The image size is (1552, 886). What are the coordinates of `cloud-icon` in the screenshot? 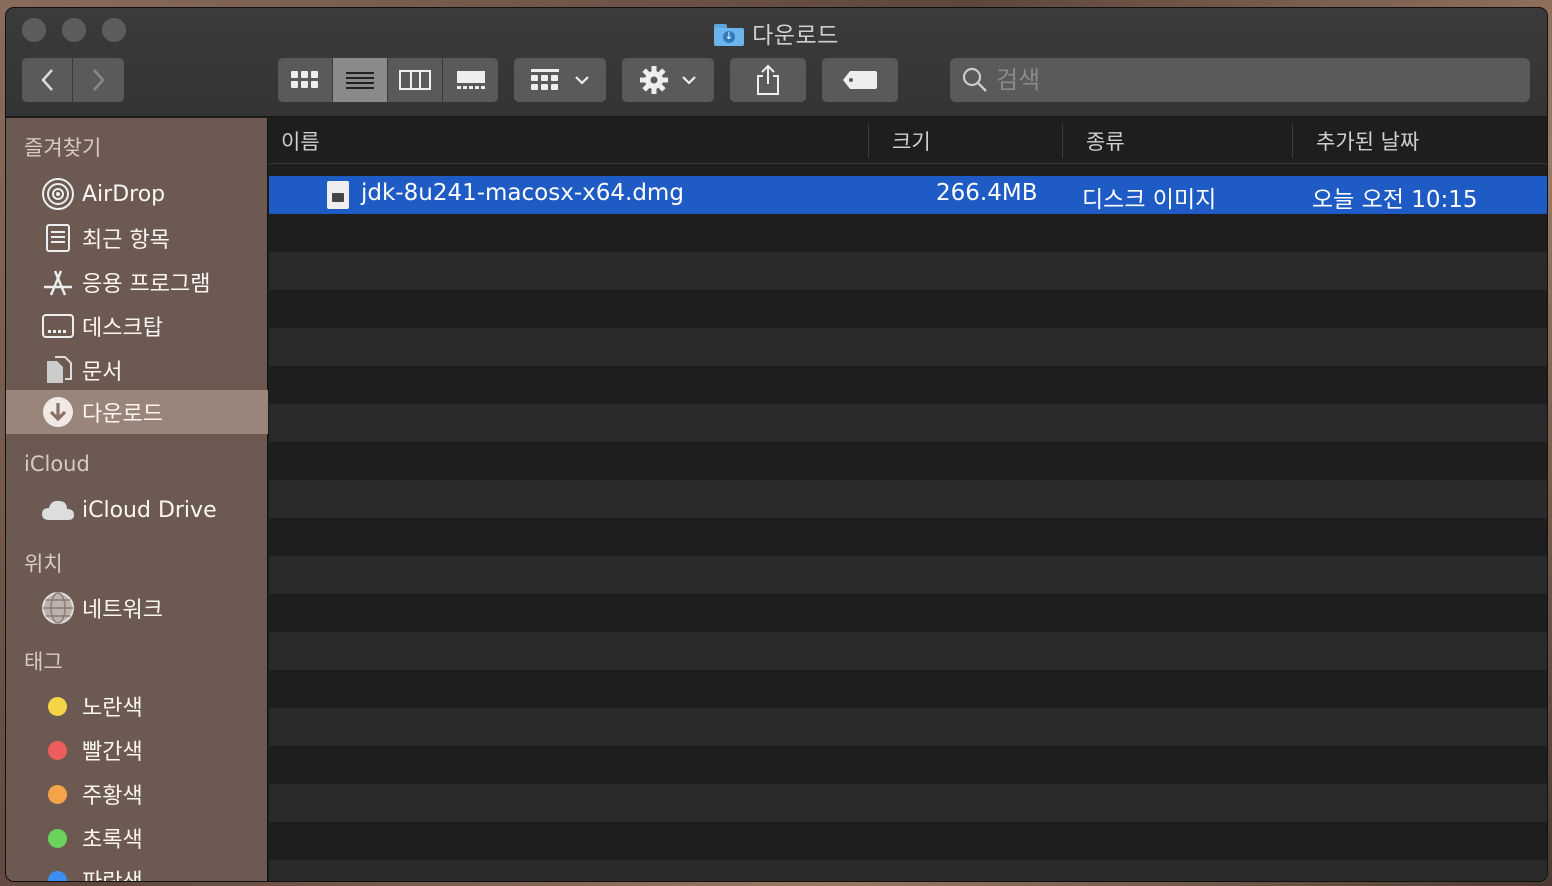 It's located at (58, 510).